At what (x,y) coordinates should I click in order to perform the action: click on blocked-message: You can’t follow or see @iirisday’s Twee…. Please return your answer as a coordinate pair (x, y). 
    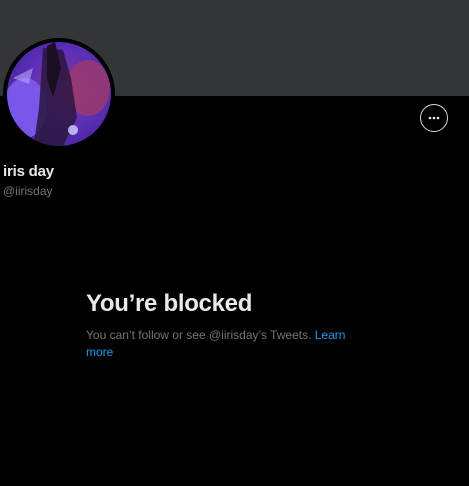
    Looking at the image, I should click on (223, 344).